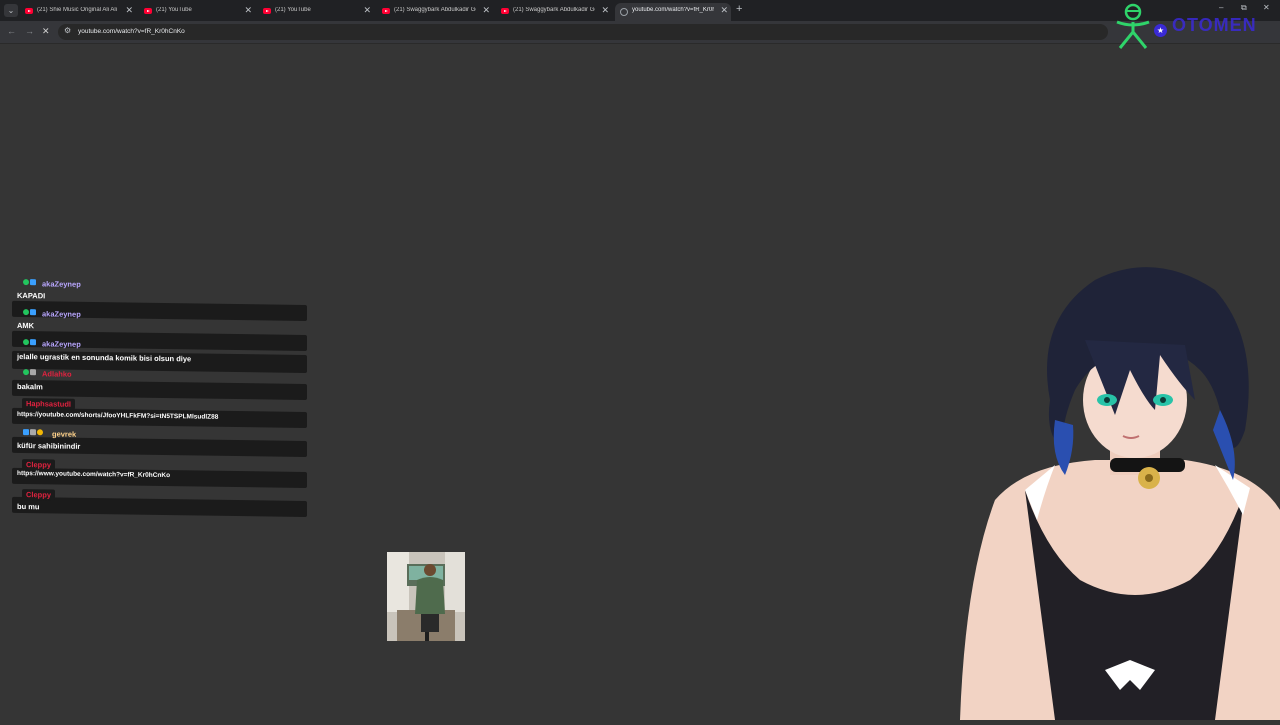 Image resolution: width=1280 pixels, height=725 pixels. I want to click on chat-username: Adlahko, so click(57, 374).